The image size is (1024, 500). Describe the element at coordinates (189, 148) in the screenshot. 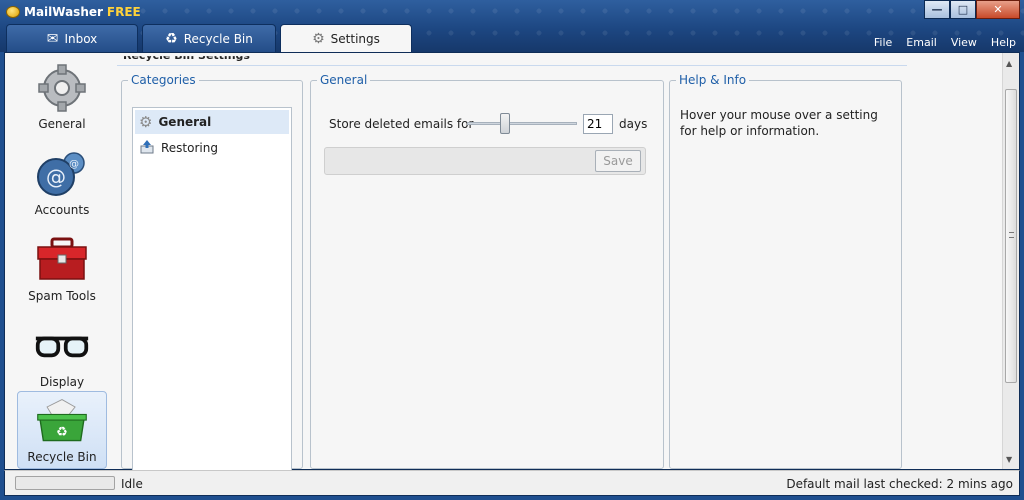

I see `category-restoring-label: Restoring` at that location.